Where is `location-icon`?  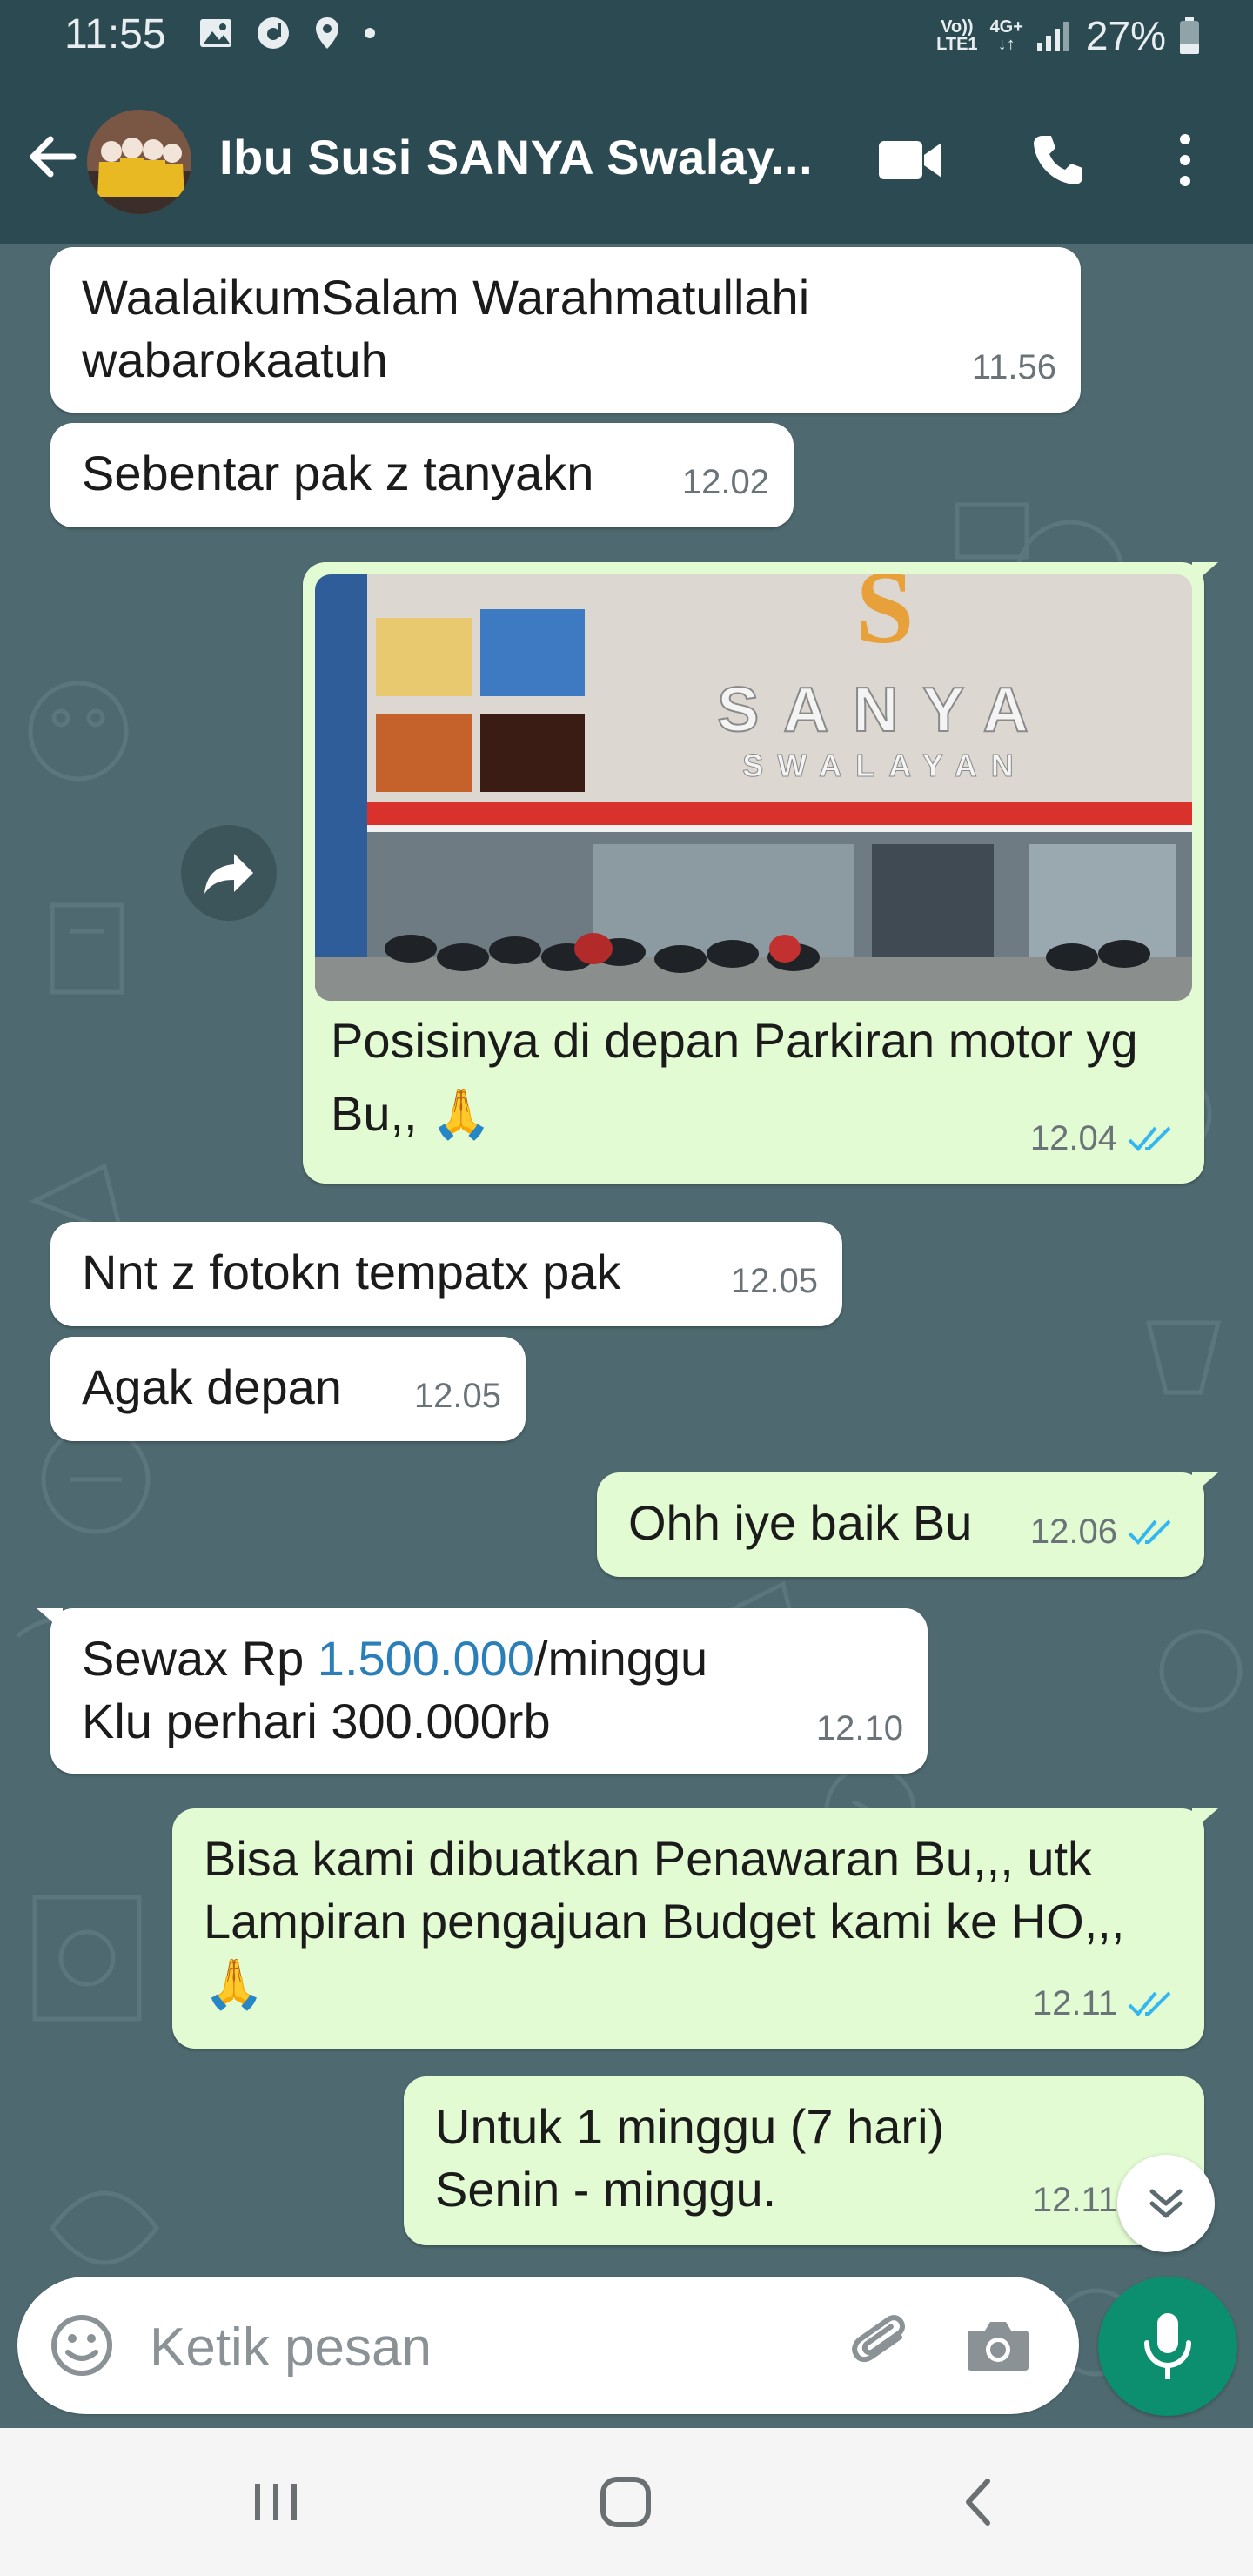
location-icon is located at coordinates (327, 33).